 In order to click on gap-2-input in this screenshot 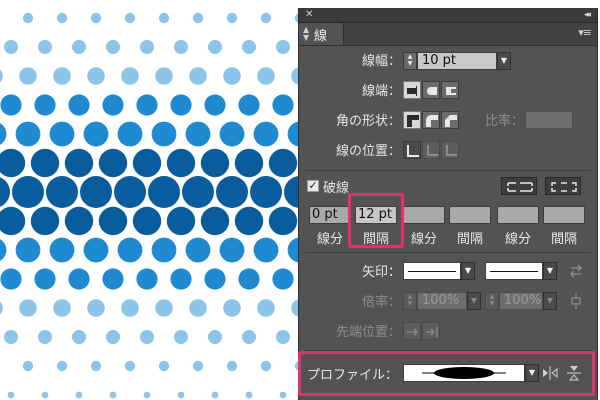, I will do `click(470, 215)`.